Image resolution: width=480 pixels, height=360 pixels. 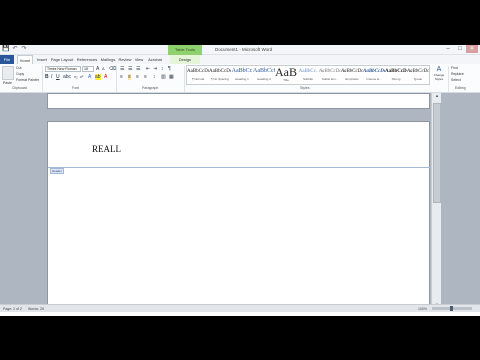 What do you see at coordinates (130, 69) in the screenshot?
I see `numbering-icon: ☰` at bounding box center [130, 69].